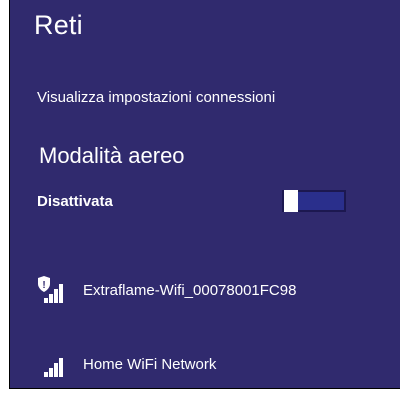  What do you see at coordinates (53, 367) in the screenshot?
I see `wifi-signal-icon` at bounding box center [53, 367].